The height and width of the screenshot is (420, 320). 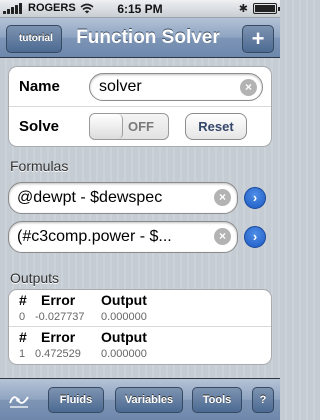 I want to click on formula-text: @dewpt - $dewspec, so click(x=90, y=197).